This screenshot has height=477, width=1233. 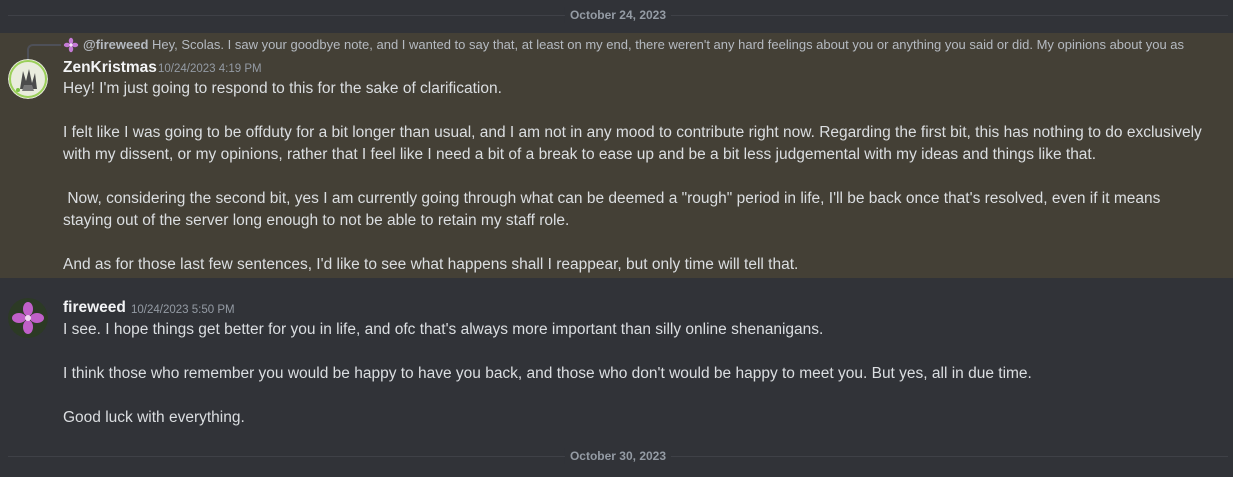 I want to click on date-divider: October 30, 2023, so click(x=618, y=456).